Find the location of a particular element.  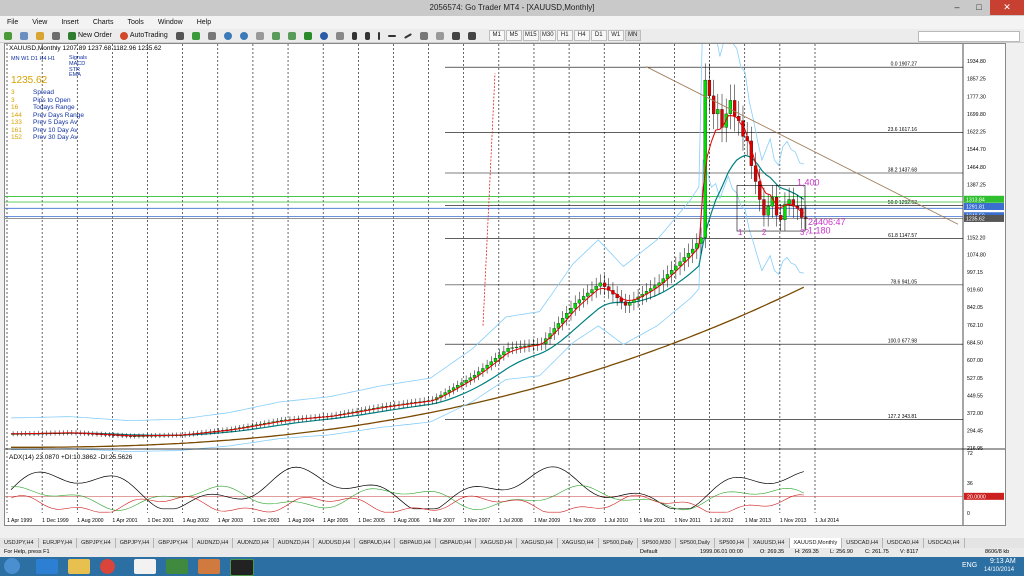

tf-w1: W1 is located at coordinates (615, 35).